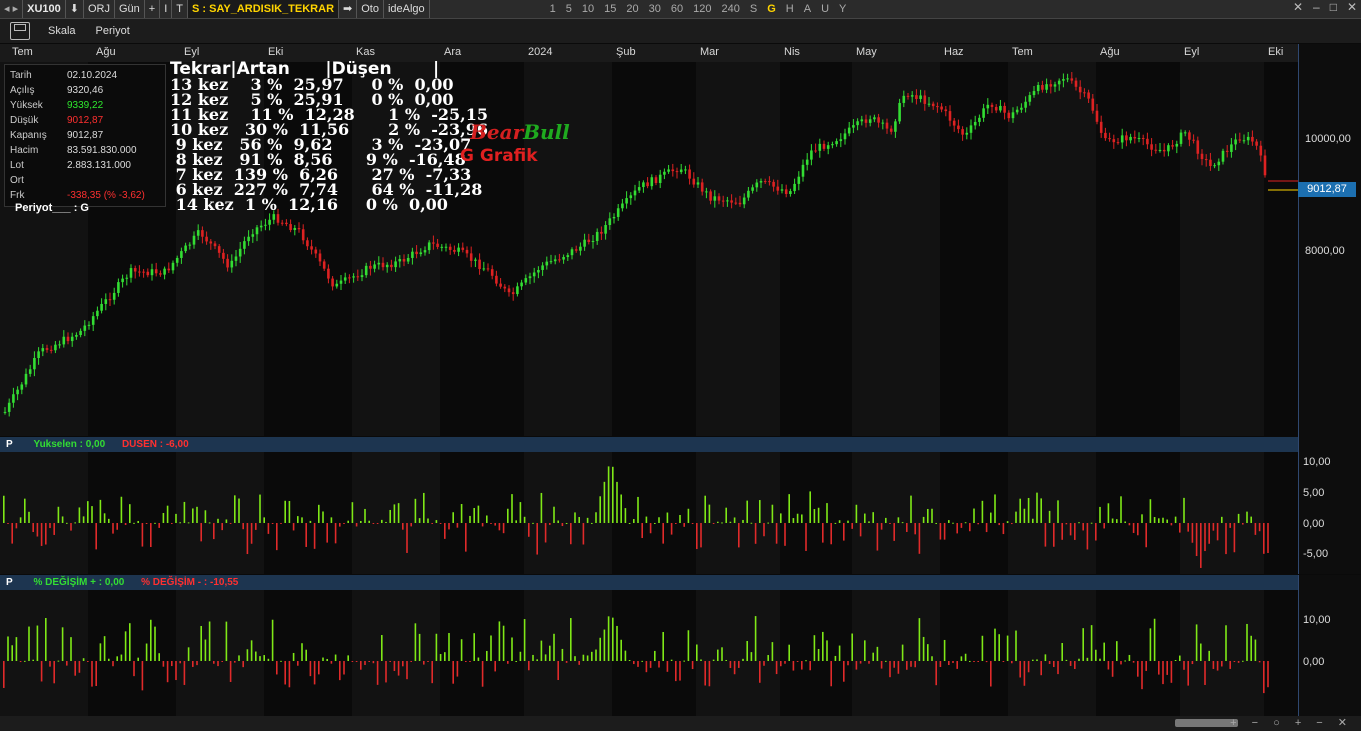  Describe the element at coordinates (130, 9) in the screenshot. I see `interval-button: Gün` at that location.